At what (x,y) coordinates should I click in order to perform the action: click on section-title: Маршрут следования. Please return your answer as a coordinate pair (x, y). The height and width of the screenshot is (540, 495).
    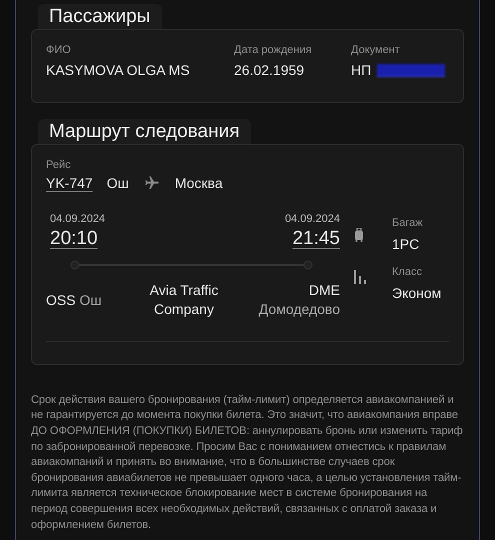
    Looking at the image, I should click on (145, 131).